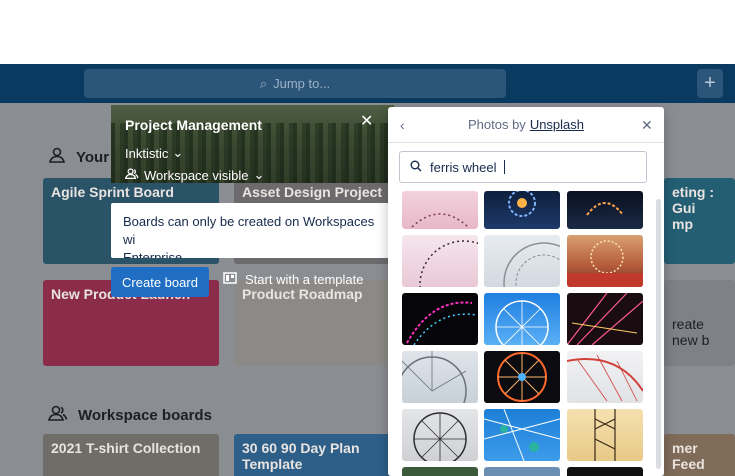 This screenshot has height=476, width=735. Describe the element at coordinates (710, 83) in the screenshot. I see `create-plus-button: +` at that location.